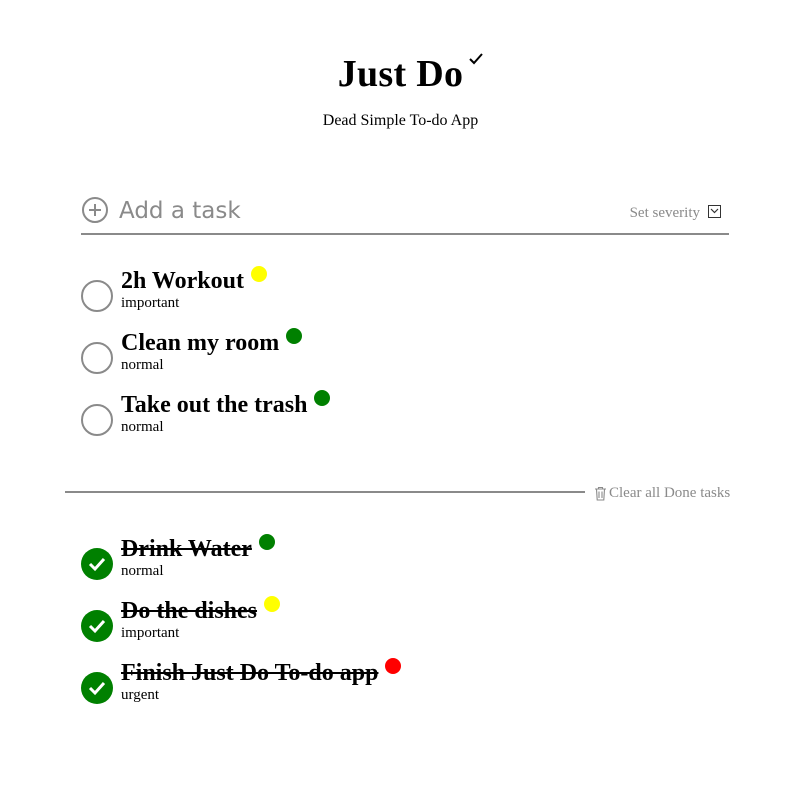 The image size is (801, 807). Describe the element at coordinates (250, 673) in the screenshot. I see `task-title-text: Finish Just Do To-do app` at that location.